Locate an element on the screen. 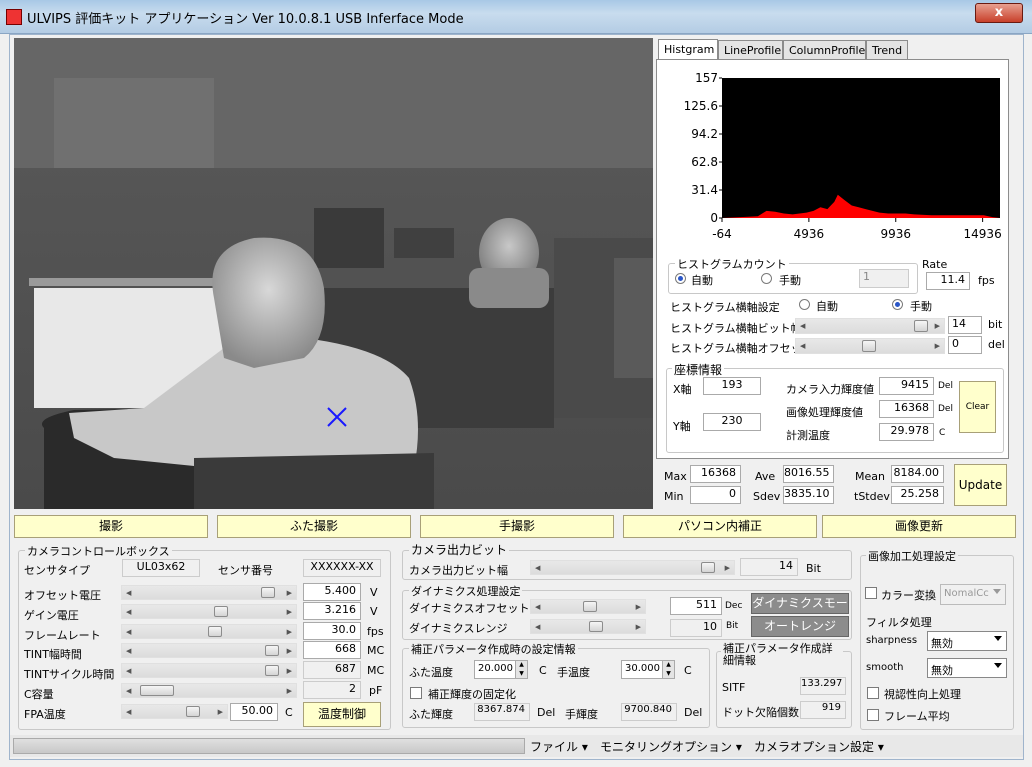 The width and height of the screenshot is (1032, 767). c-capacity-value: 2 is located at coordinates (332, 690).